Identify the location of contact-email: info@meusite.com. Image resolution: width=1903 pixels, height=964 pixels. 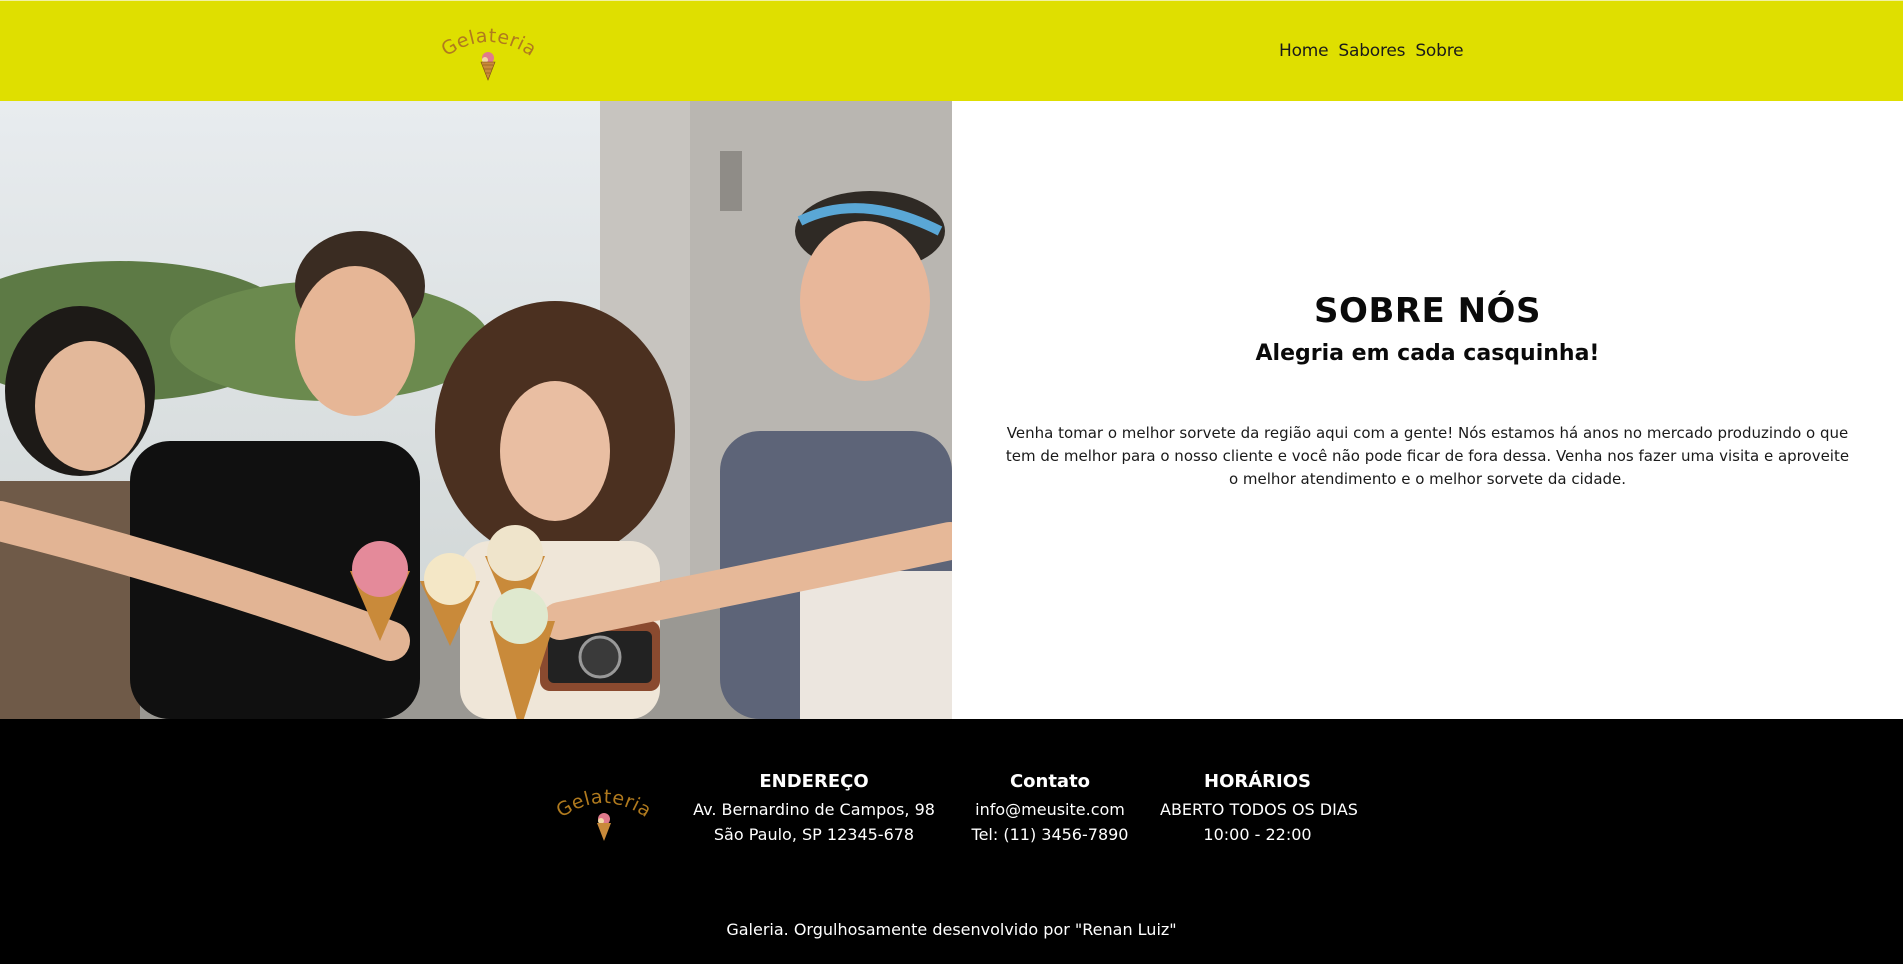
(1050, 809).